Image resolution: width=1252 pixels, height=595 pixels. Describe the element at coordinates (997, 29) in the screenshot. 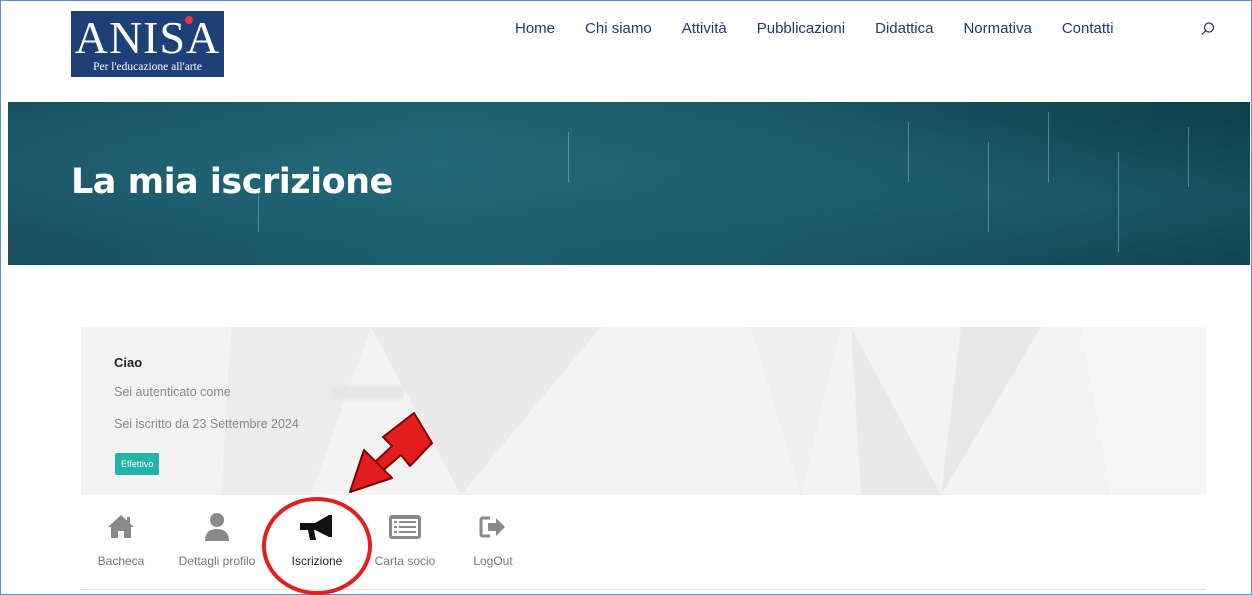

I see `nav-normativa: Normativa` at that location.